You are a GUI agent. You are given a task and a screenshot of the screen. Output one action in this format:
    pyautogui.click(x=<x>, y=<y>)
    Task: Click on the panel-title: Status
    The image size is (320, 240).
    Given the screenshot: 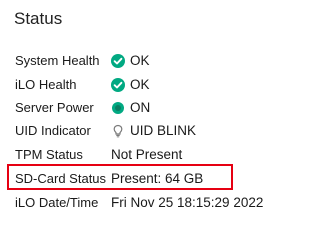 What is the action you would take?
    pyautogui.click(x=38, y=18)
    